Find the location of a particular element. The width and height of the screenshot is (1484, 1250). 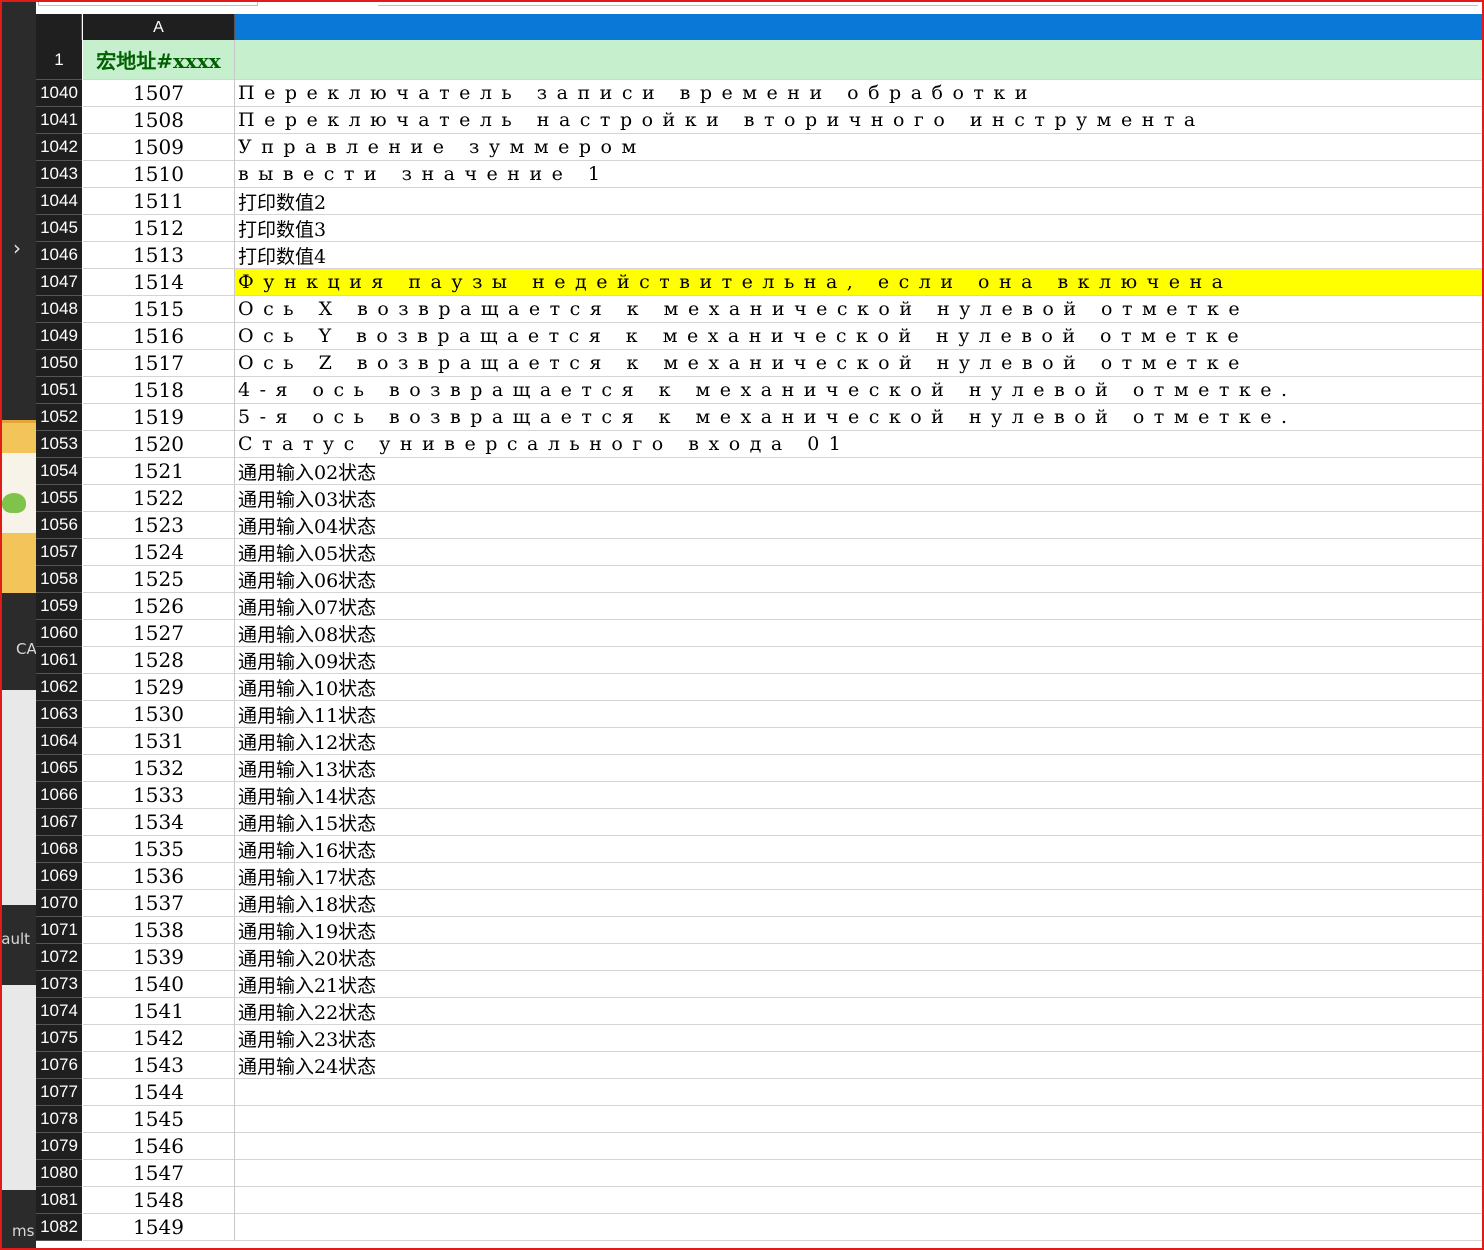

cell-description: 打印数值3 is located at coordinates (859, 228).